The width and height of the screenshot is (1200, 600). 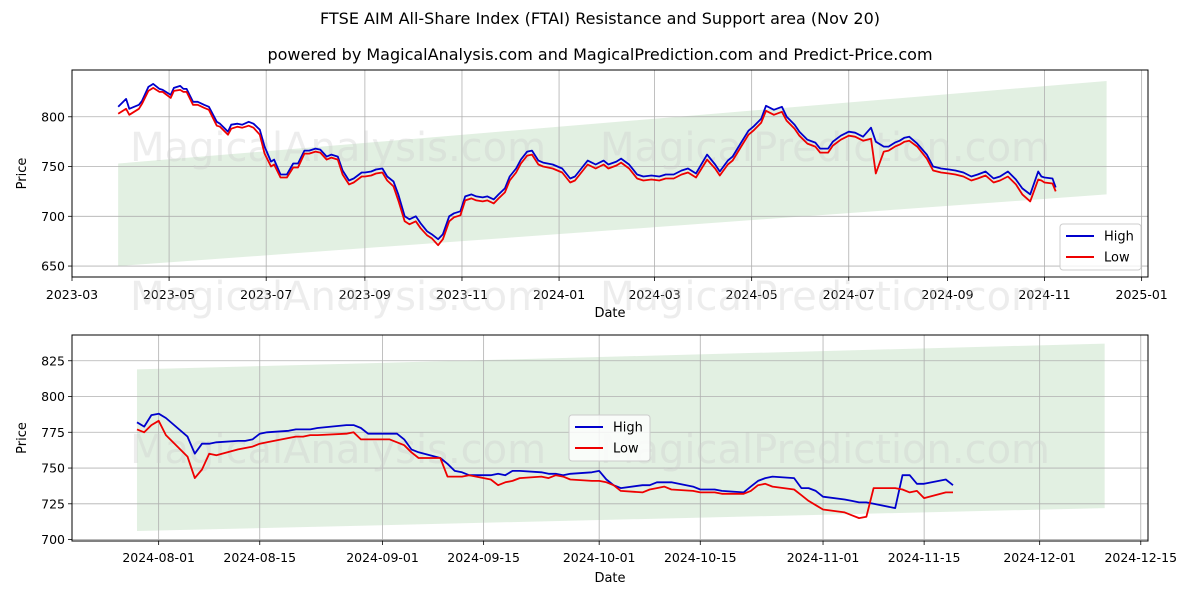 What do you see at coordinates (53, 503) in the screenshot?
I see `y-tick-label: 725` at bounding box center [53, 503].